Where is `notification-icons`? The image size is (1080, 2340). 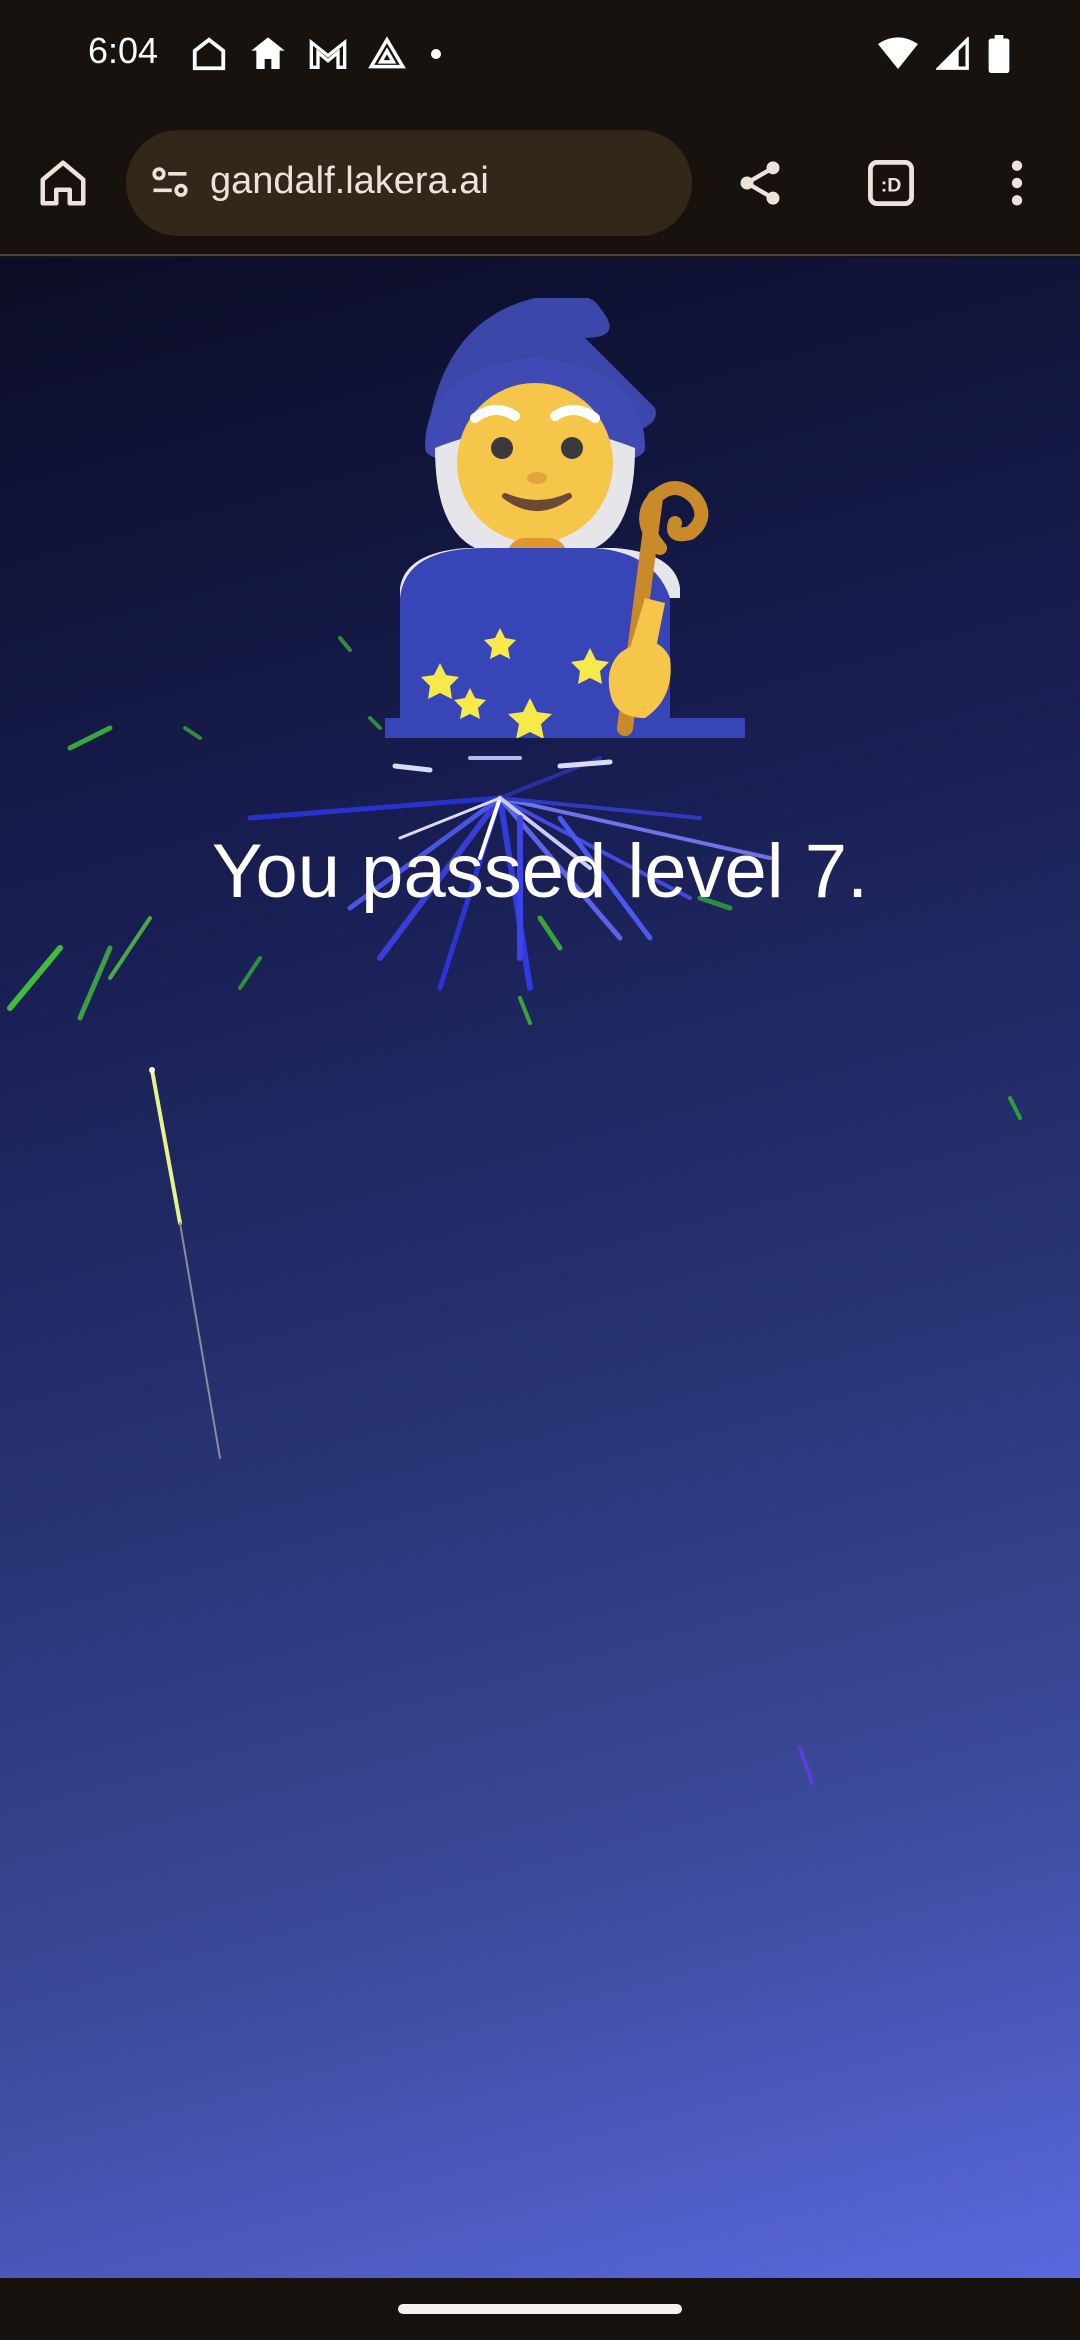 notification-icons is located at coordinates (318, 54).